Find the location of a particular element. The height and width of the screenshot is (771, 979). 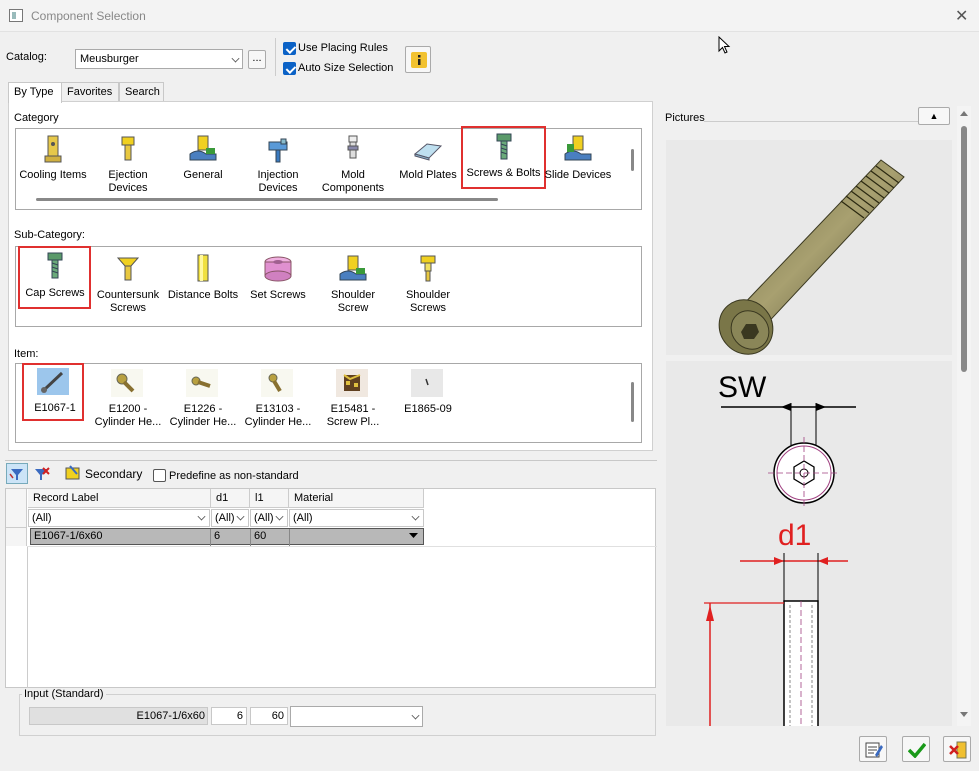

l1-filter: (All) is located at coordinates (269, 518).